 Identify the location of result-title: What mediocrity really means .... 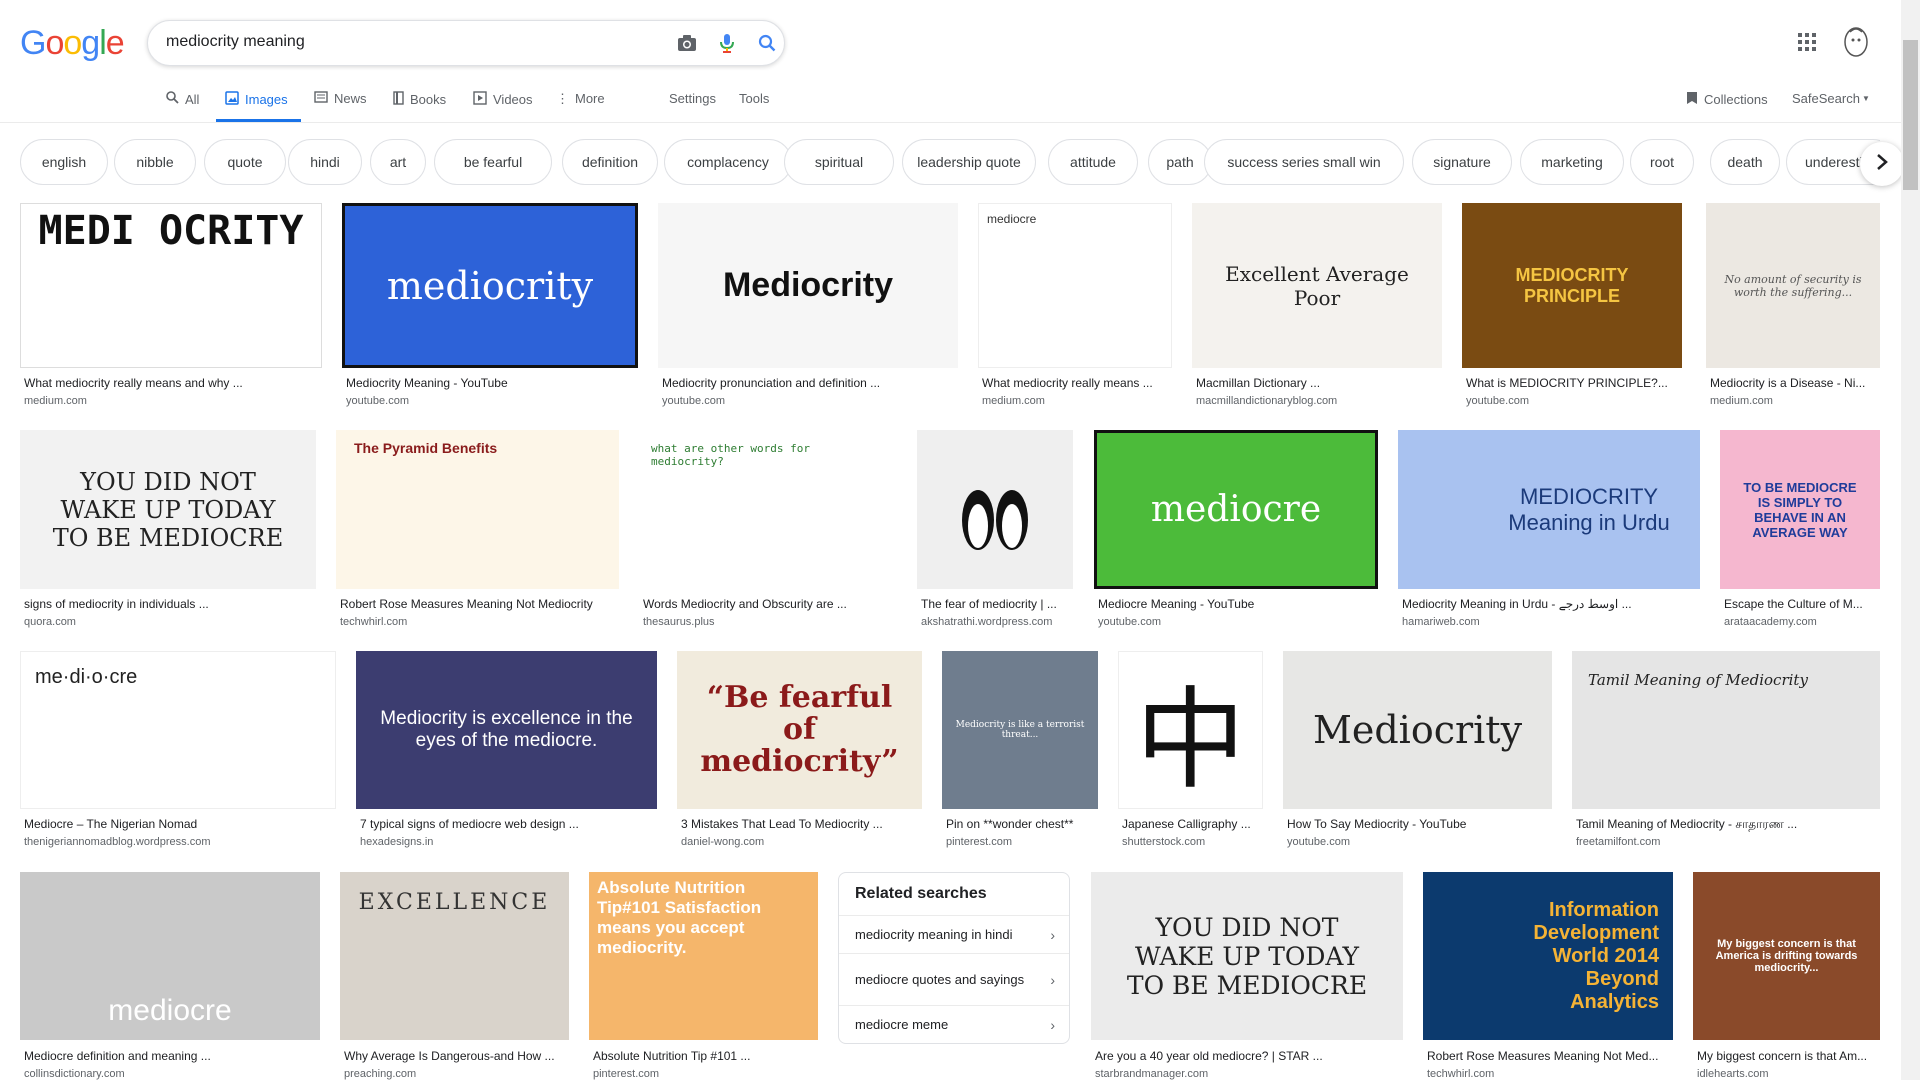
(1077, 383).